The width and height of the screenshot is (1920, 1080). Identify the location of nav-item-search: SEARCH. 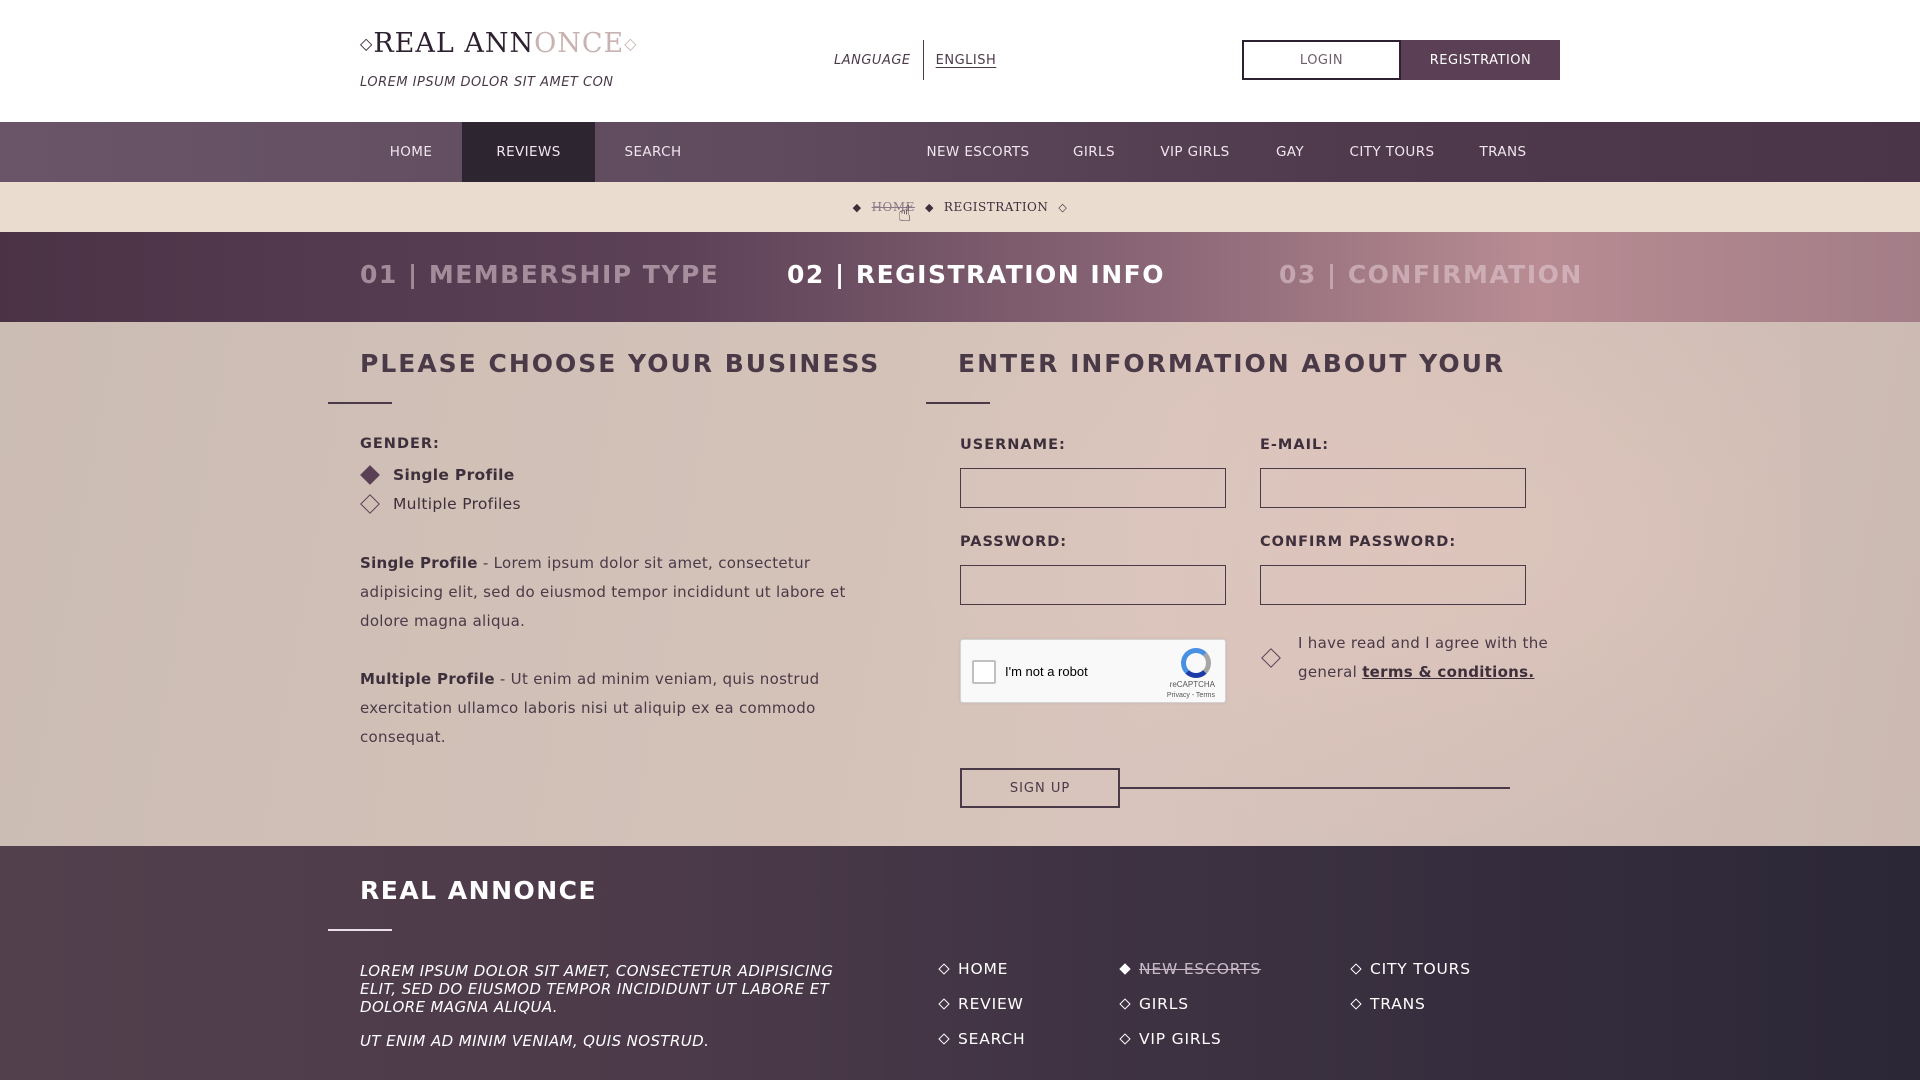
(653, 152).